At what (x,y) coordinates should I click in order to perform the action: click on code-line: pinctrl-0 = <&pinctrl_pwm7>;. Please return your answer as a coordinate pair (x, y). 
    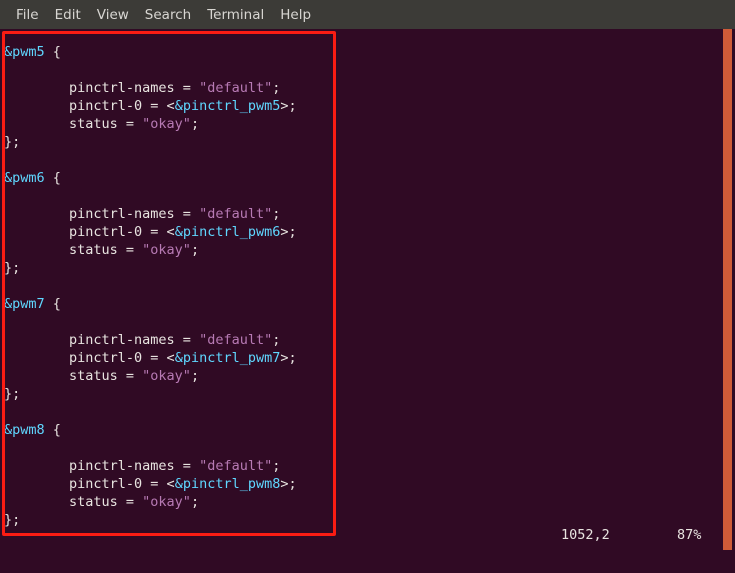
    Looking at the image, I should click on (150, 358).